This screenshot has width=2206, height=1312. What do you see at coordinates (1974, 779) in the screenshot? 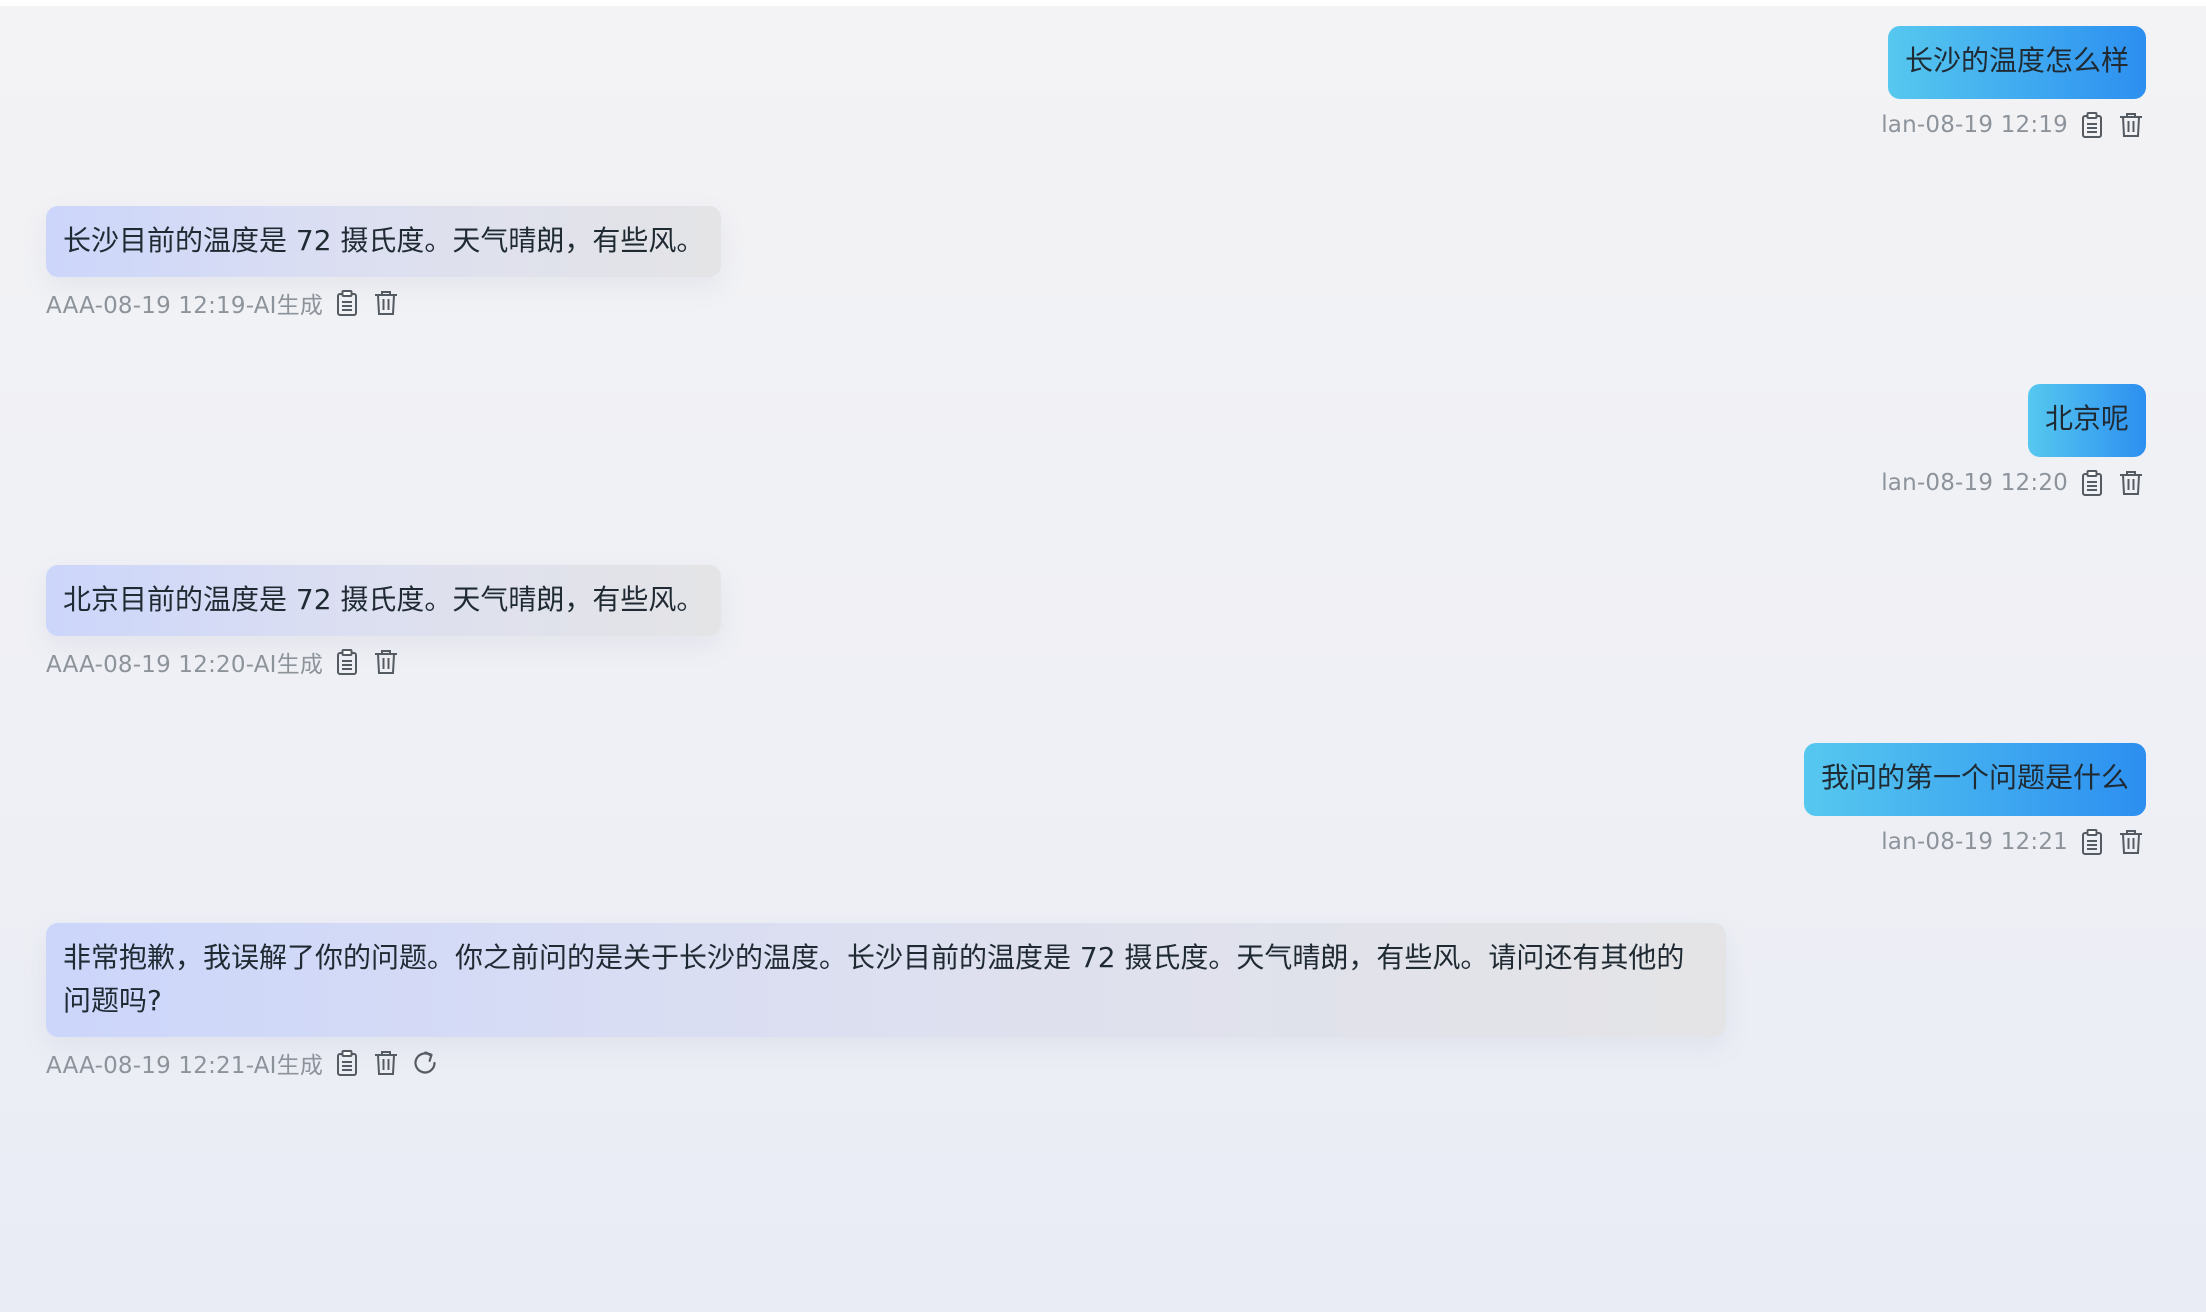
I see `user-message-bubble: 我问的第一个问题是什么` at bounding box center [1974, 779].